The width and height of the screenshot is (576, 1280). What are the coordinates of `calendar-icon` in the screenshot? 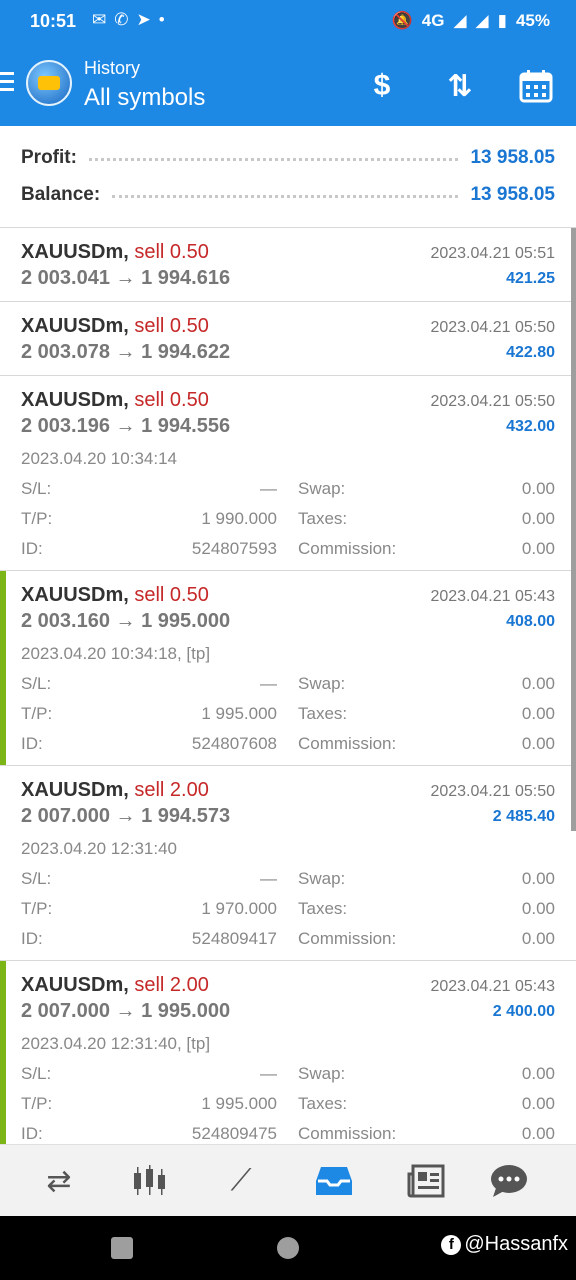 It's located at (536, 86).